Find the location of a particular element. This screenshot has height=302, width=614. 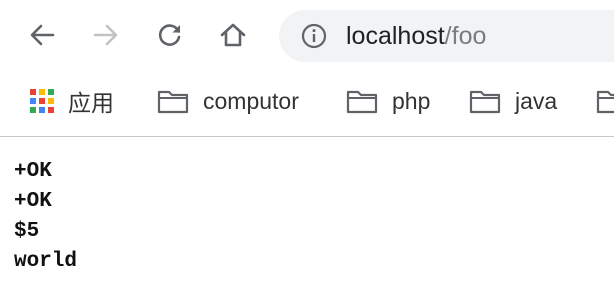

url-path: /foo is located at coordinates (465, 36).